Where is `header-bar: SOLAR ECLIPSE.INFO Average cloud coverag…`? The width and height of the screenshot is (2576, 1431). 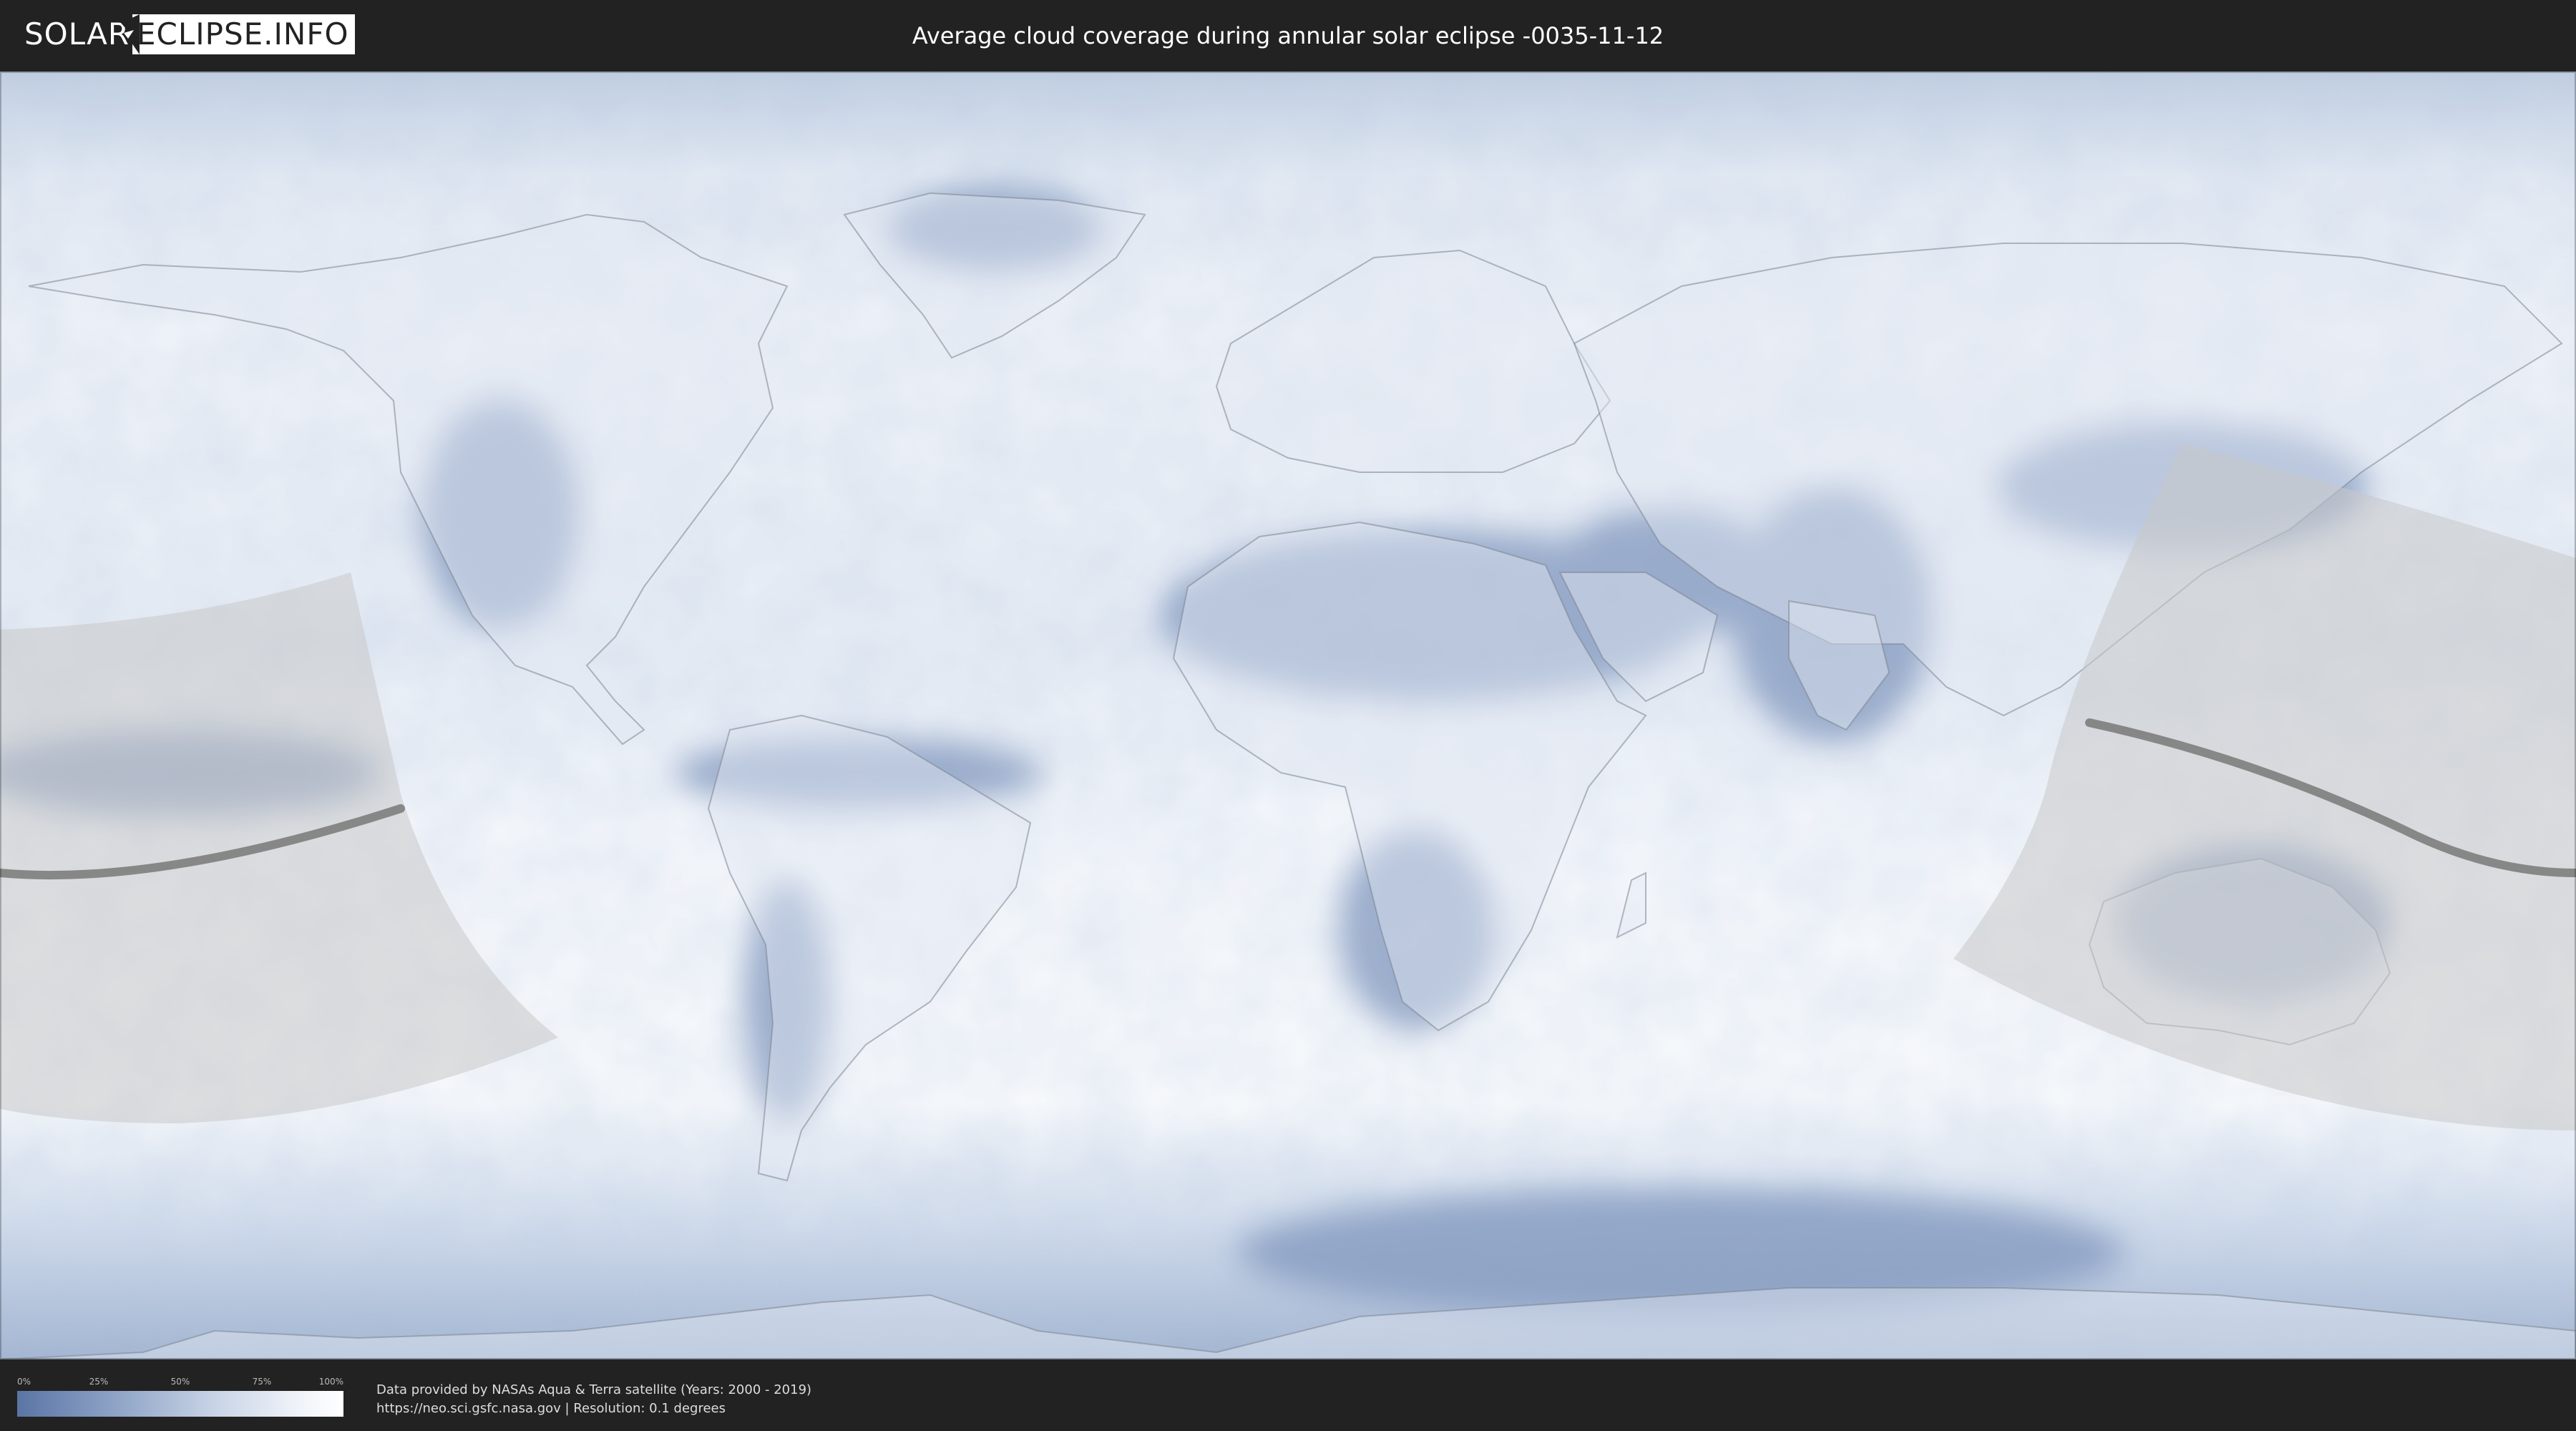
header-bar: SOLAR ECLIPSE.INFO Average cloud coverag… is located at coordinates (1288, 36).